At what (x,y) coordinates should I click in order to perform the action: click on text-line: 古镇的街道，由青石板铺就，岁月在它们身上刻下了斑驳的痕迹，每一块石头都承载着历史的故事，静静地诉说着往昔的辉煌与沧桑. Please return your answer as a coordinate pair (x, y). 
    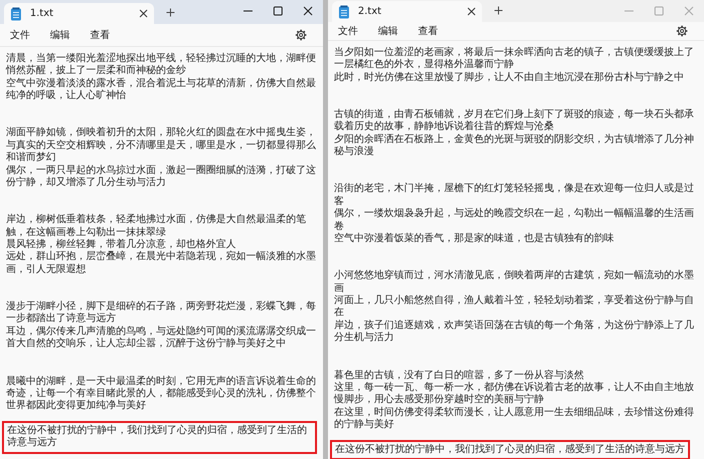
    Looking at the image, I should click on (514, 121).